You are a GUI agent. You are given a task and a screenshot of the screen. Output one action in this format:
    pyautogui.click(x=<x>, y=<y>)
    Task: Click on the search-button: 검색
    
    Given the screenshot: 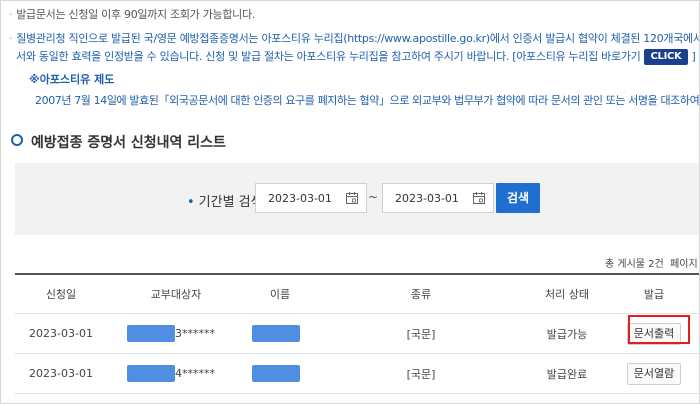 What is the action you would take?
    pyautogui.click(x=518, y=198)
    